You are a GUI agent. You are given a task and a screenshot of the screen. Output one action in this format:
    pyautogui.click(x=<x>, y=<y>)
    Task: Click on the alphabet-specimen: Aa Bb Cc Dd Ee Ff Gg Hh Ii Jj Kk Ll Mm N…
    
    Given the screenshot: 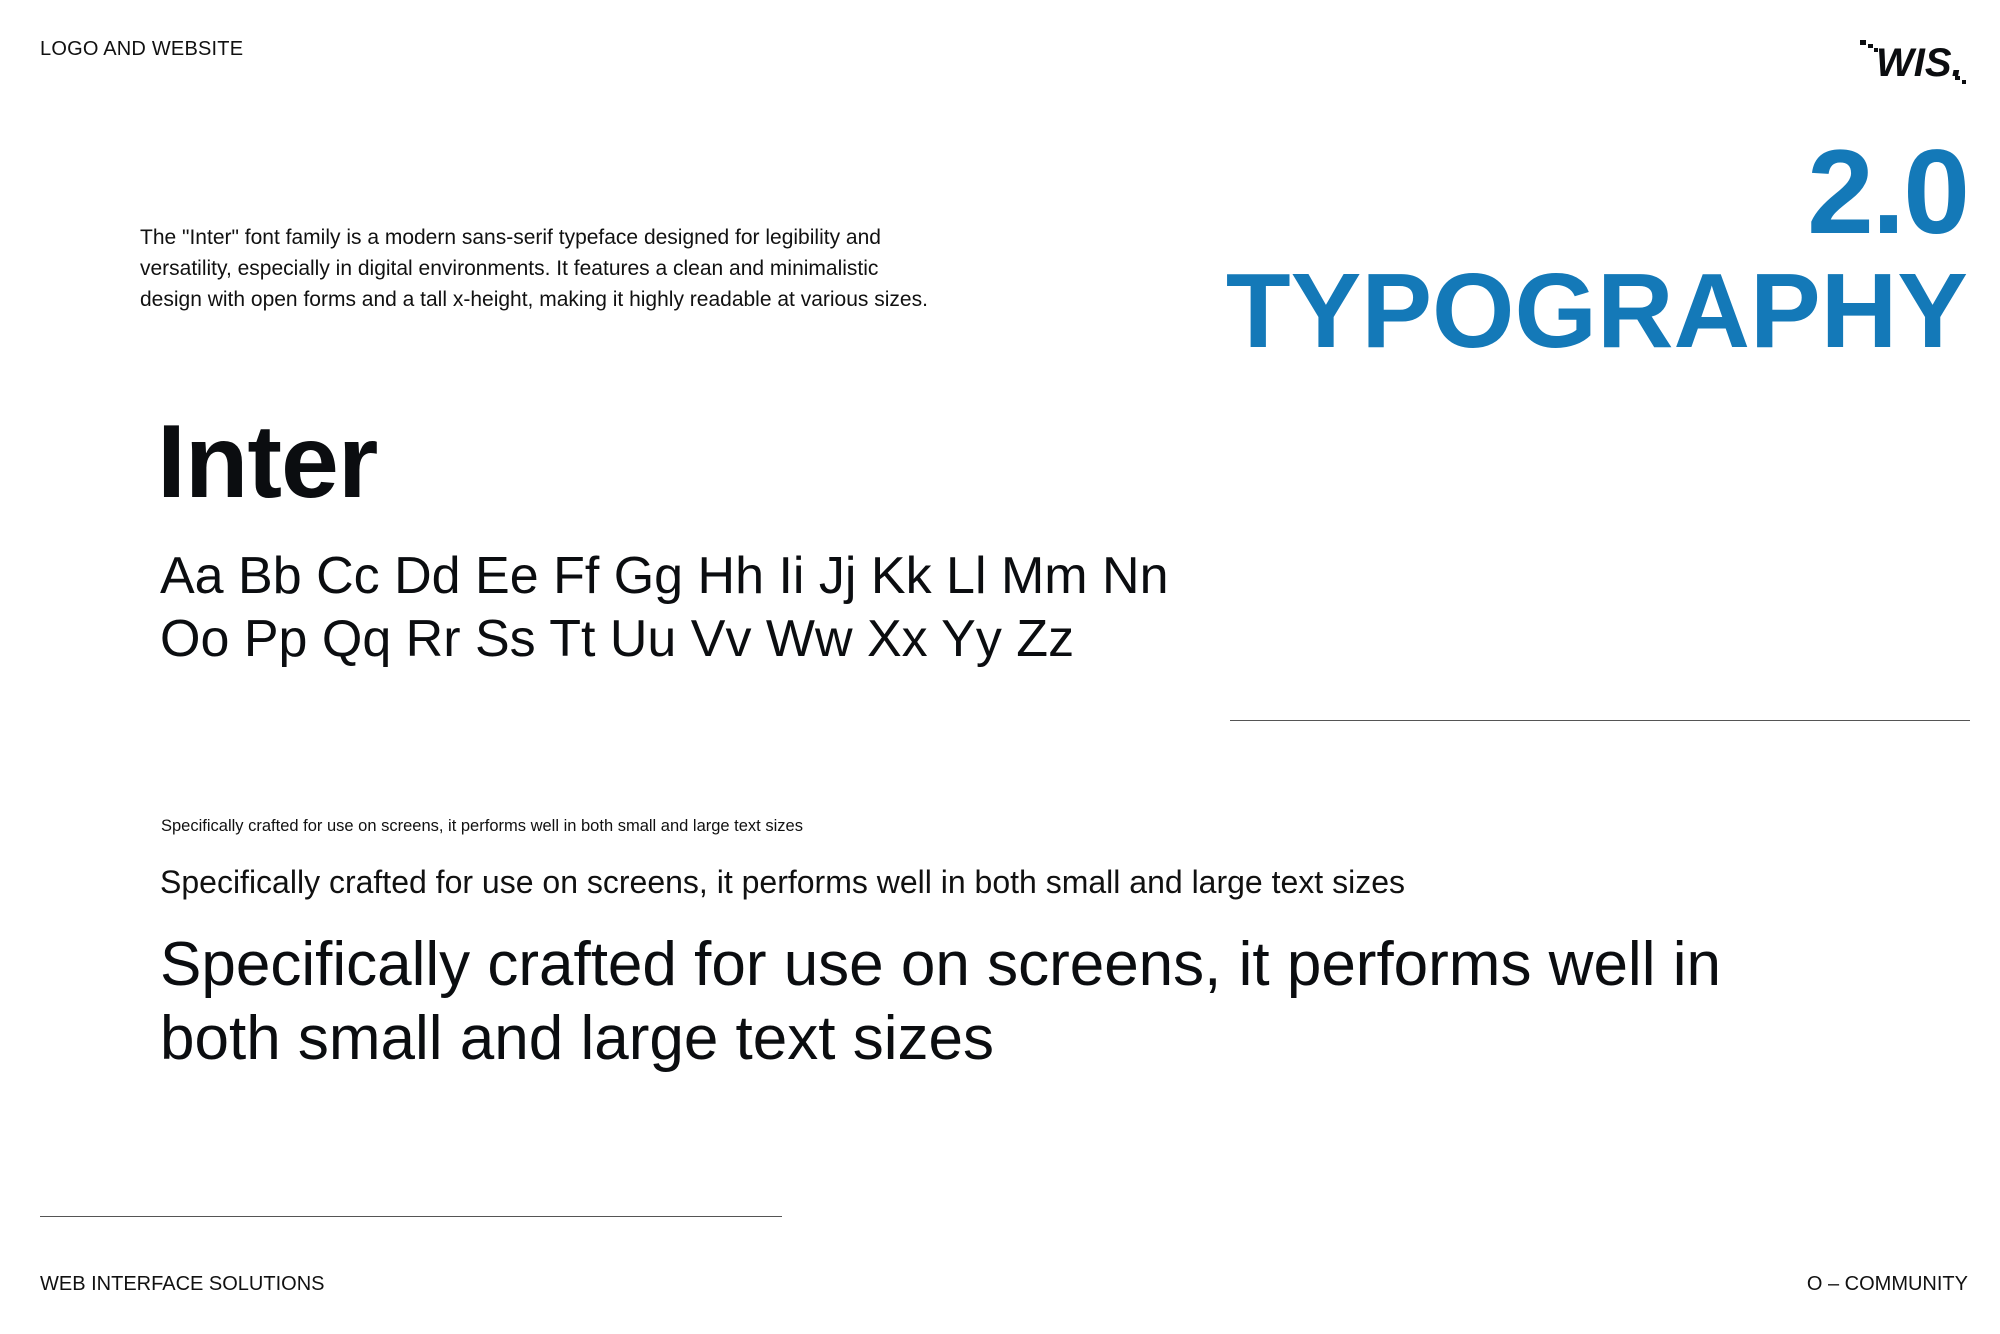 What is the action you would take?
    pyautogui.click(x=664, y=608)
    